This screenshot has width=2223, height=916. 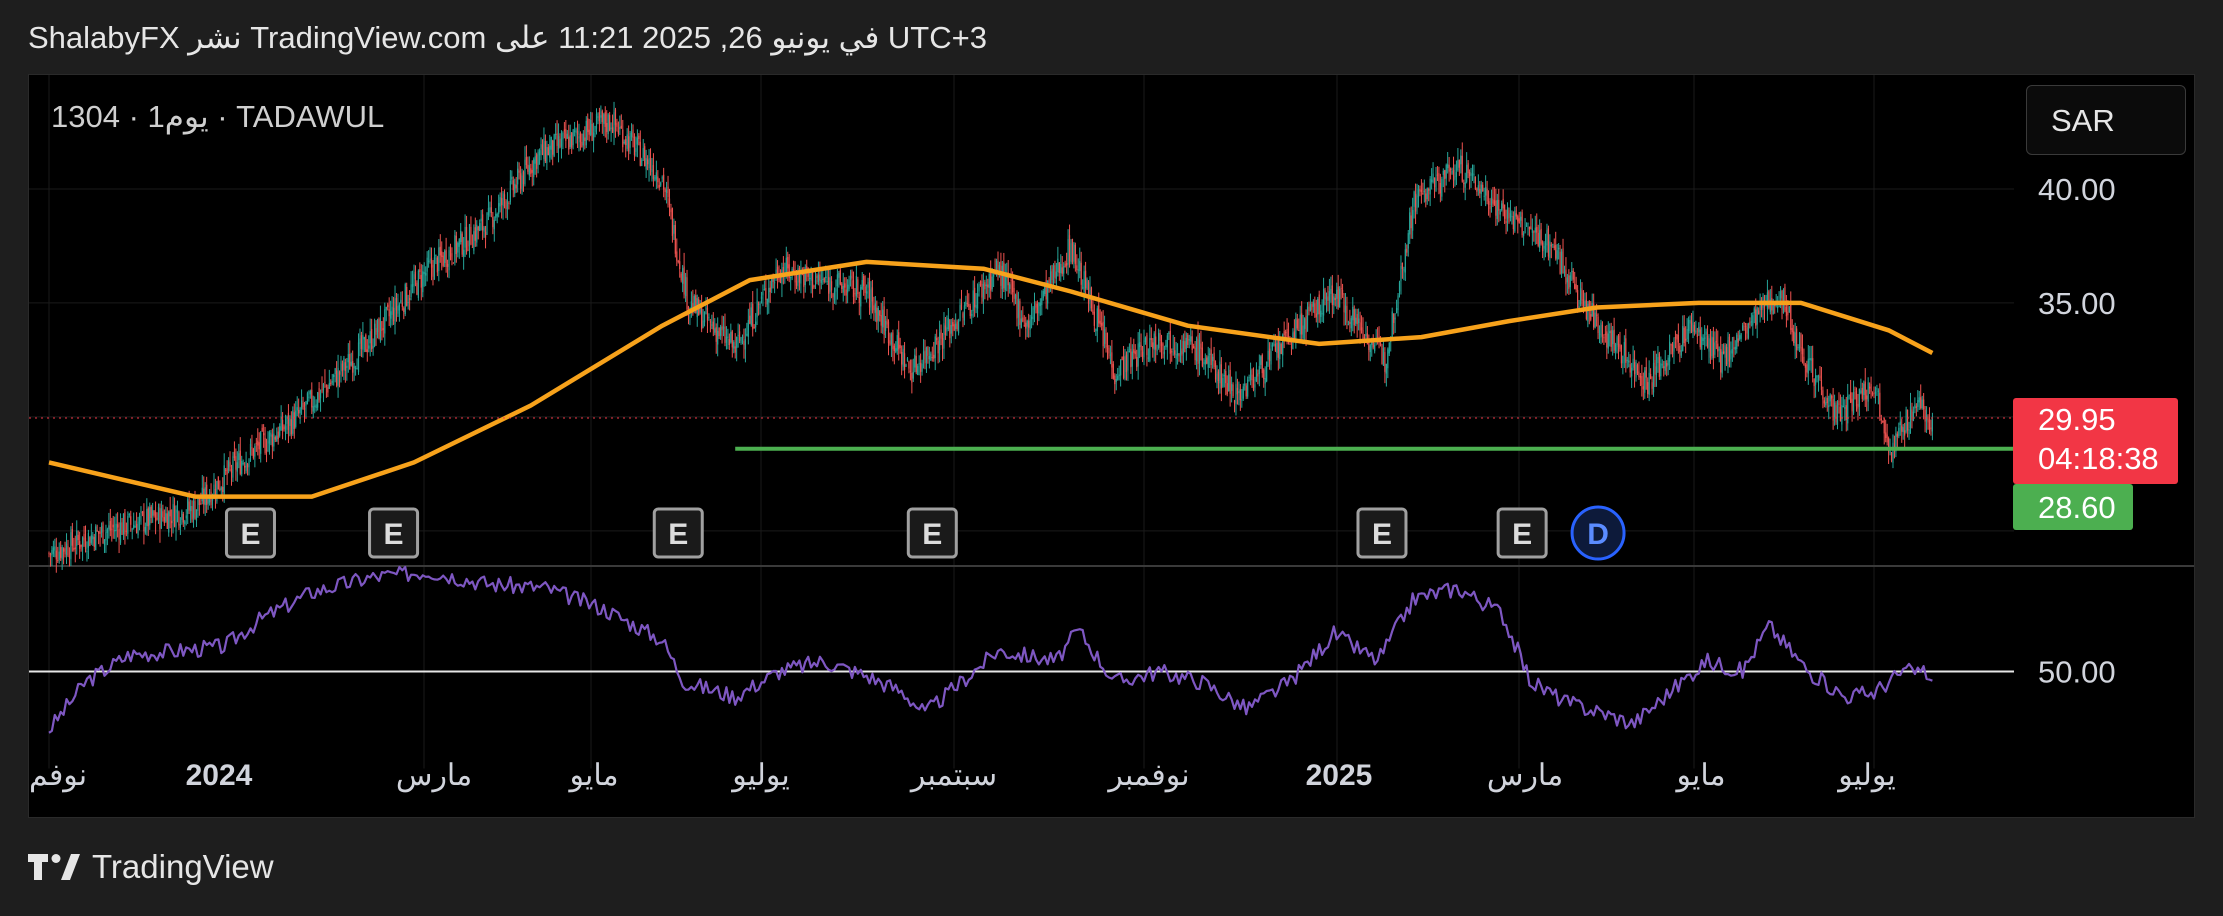 I want to click on currency-button: SAR, so click(x=2106, y=120).